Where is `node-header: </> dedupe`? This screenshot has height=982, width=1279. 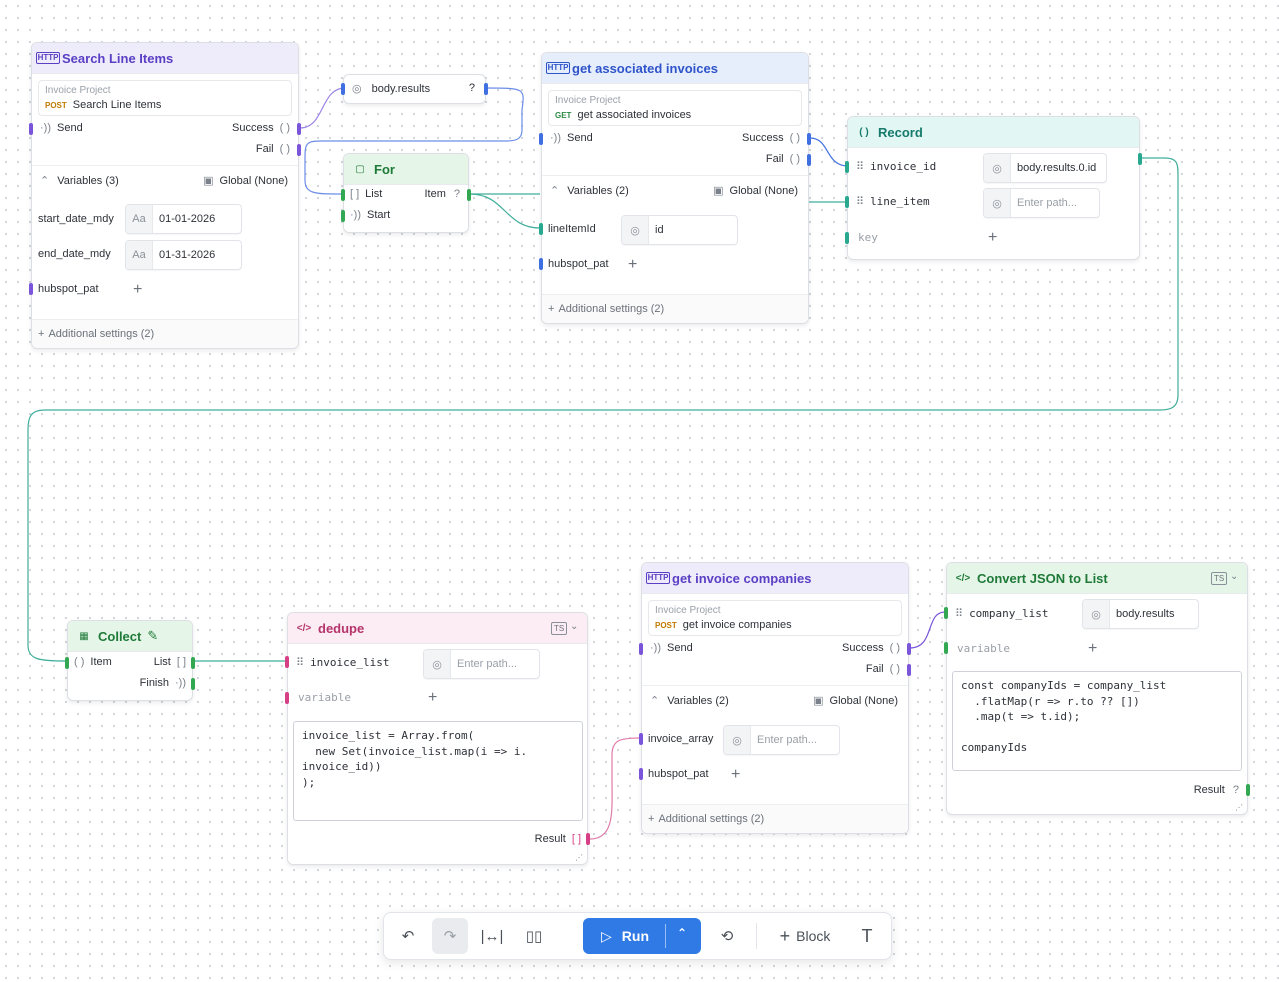
node-header: </> dedupe is located at coordinates (437, 628).